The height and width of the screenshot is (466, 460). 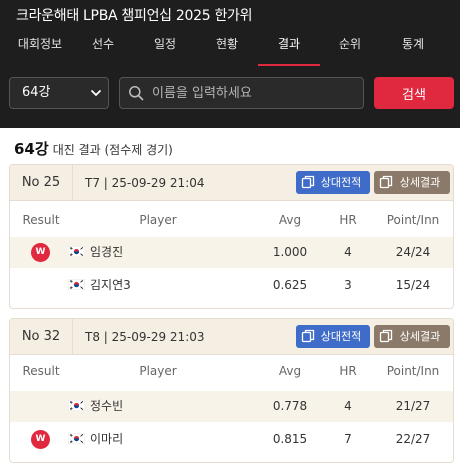 What do you see at coordinates (107, 252) in the screenshot?
I see `player-name: 임경진` at bounding box center [107, 252].